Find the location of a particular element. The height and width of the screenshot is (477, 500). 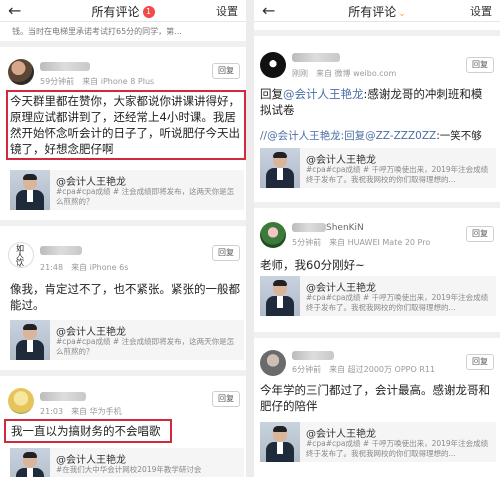

page-title: 所有评论 1 is located at coordinates (123, 11).